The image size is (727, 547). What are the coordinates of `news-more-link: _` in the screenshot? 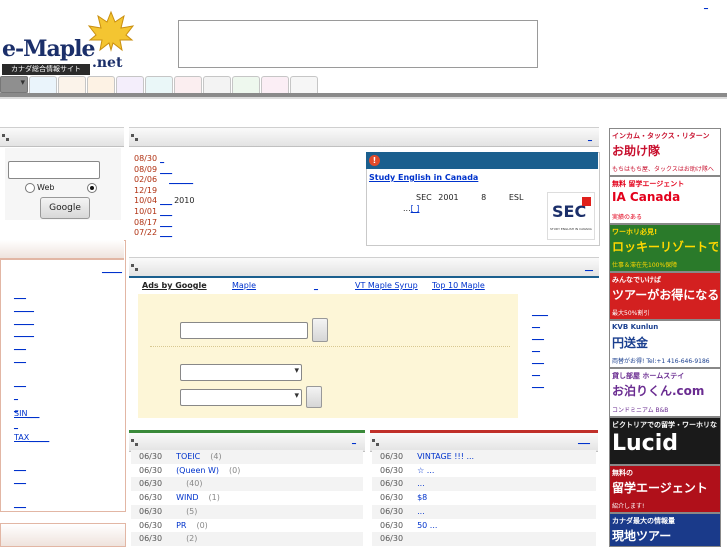 It's located at (590, 136).